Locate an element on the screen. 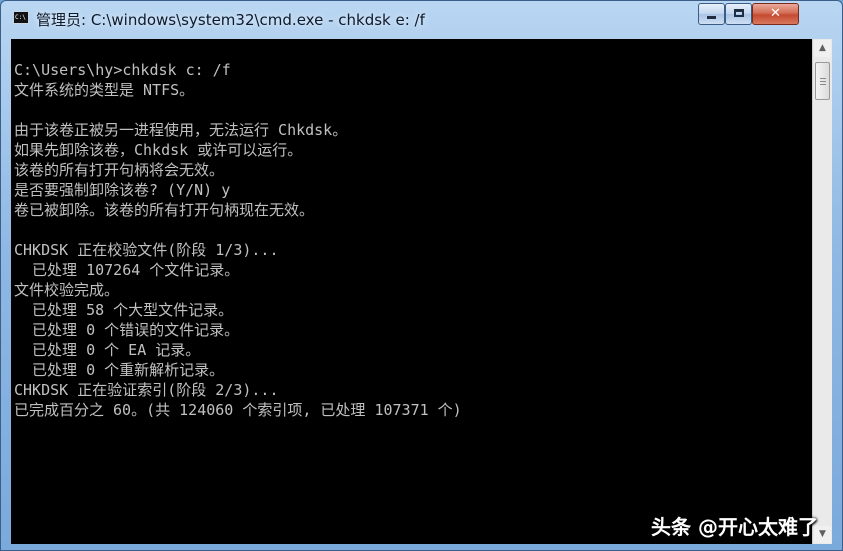 This screenshot has height=551, width=843. watermark: 头条 @开心太难了 is located at coordinates (734, 527).